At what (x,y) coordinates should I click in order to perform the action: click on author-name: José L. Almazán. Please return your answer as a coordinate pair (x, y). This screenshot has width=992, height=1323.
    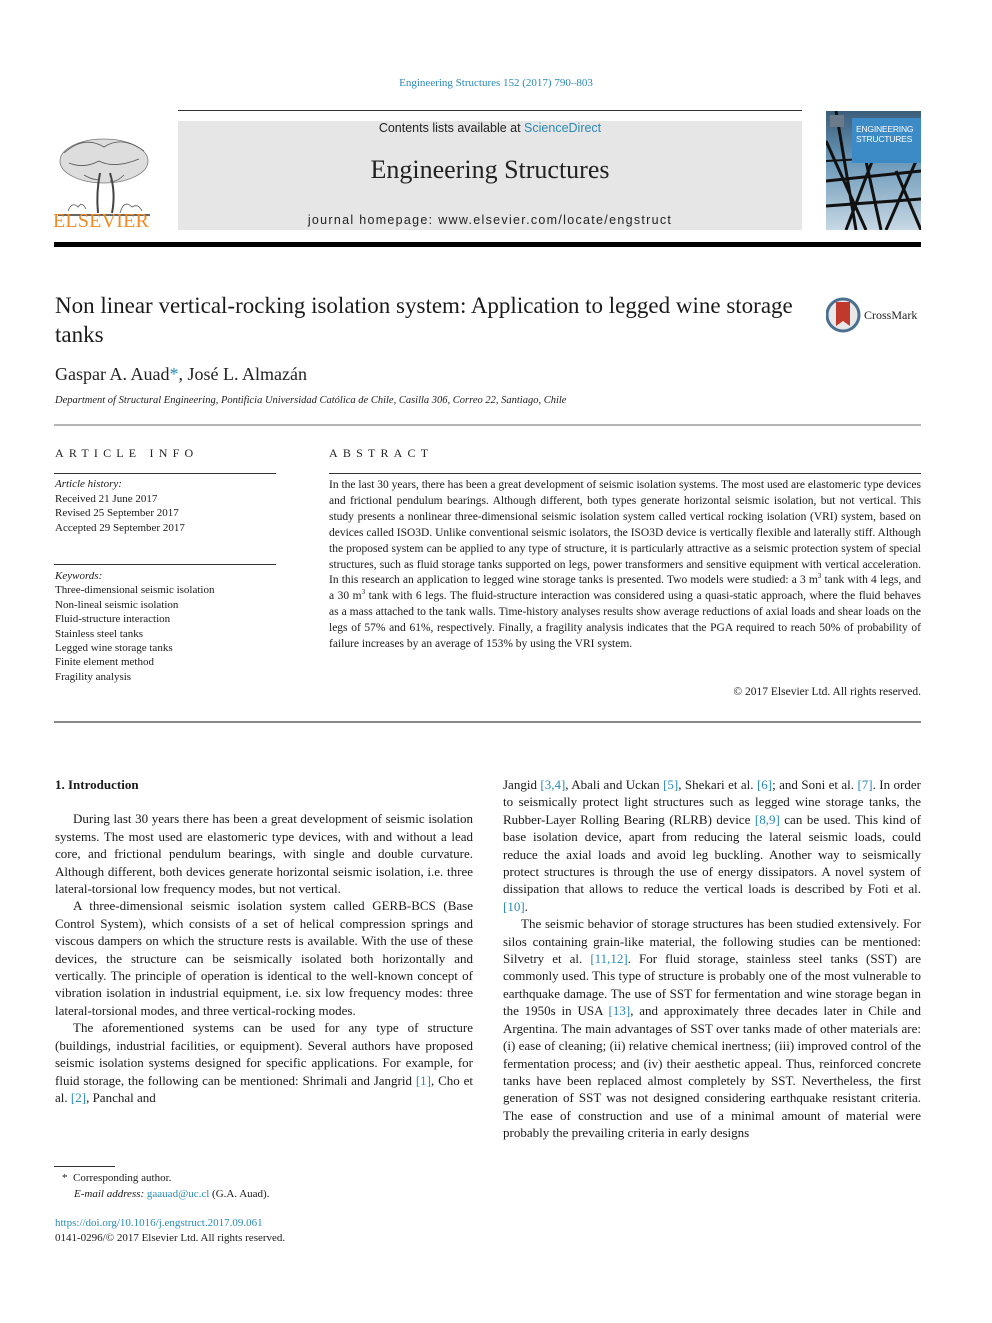
    Looking at the image, I should click on (246, 374).